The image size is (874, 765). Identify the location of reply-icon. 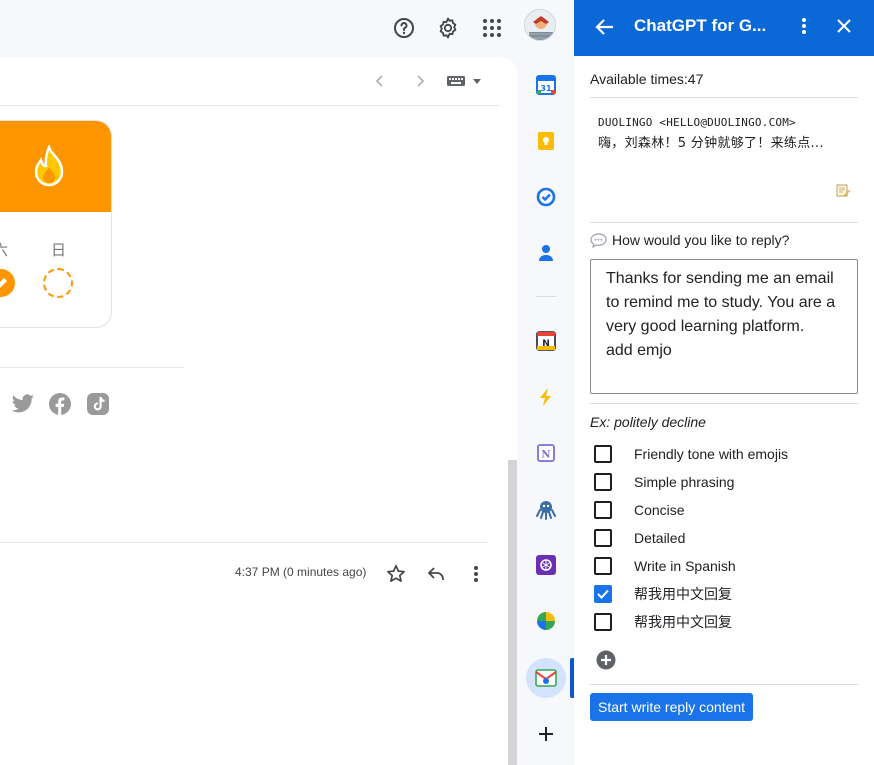
(436, 574).